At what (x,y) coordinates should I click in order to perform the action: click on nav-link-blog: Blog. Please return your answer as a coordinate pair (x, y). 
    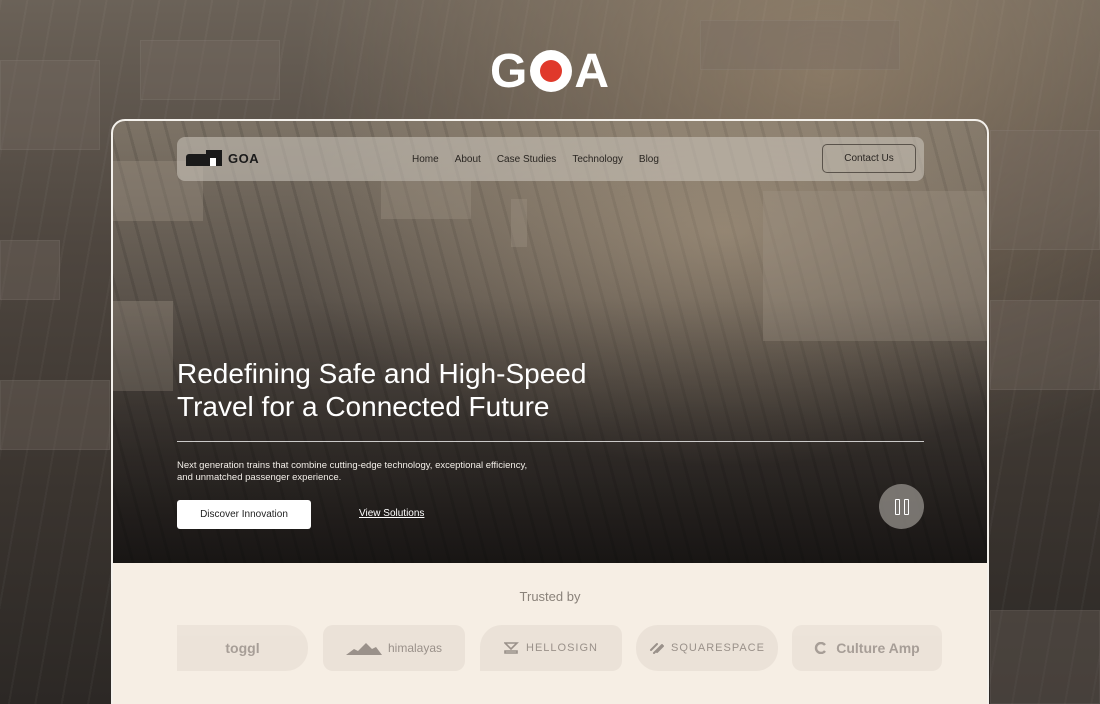
    Looking at the image, I should click on (649, 159).